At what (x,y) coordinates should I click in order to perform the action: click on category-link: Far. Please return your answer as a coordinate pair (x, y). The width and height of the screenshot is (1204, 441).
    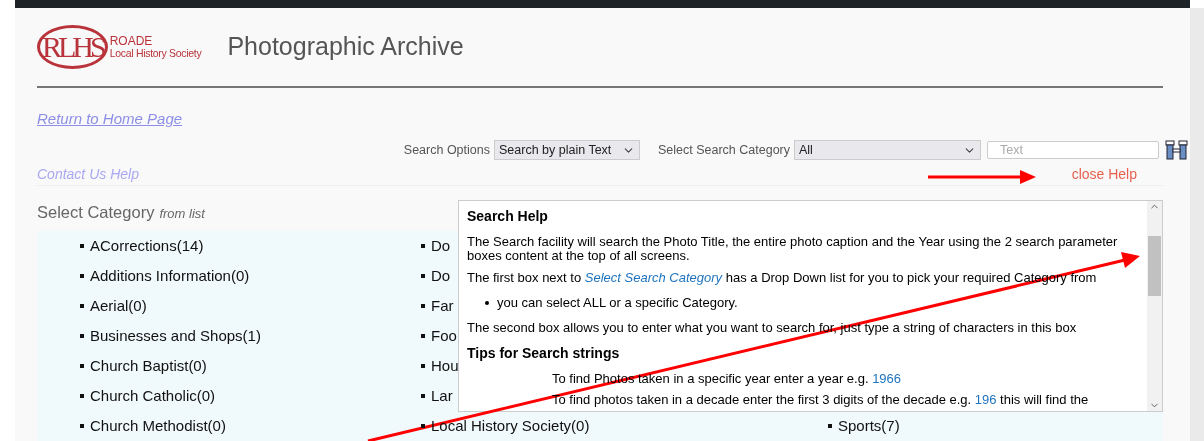
    Looking at the image, I should click on (442, 306).